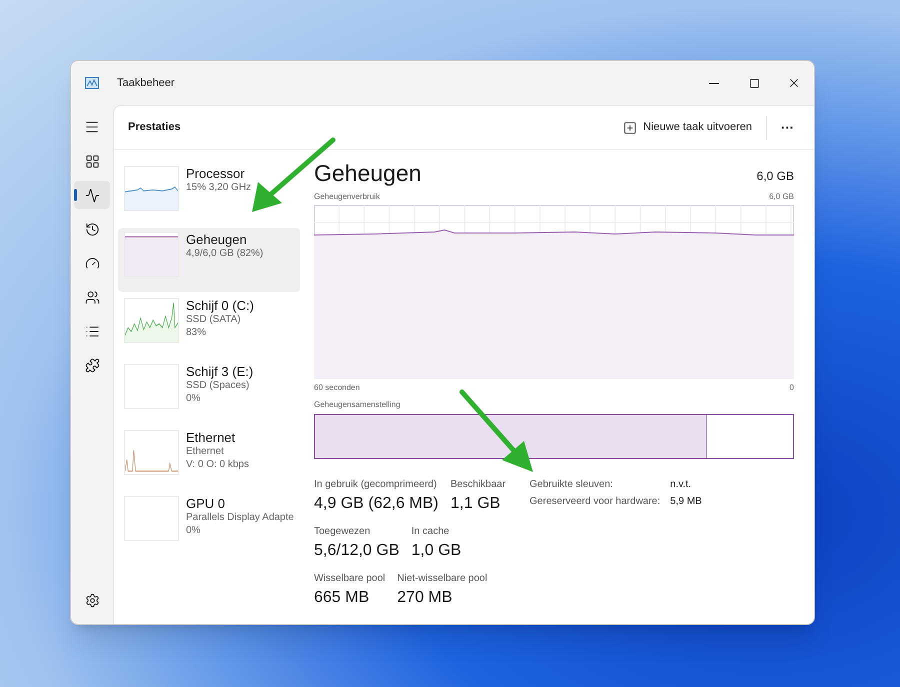 This screenshot has height=687, width=900. I want to click on device-name: Ethernet, so click(211, 438).